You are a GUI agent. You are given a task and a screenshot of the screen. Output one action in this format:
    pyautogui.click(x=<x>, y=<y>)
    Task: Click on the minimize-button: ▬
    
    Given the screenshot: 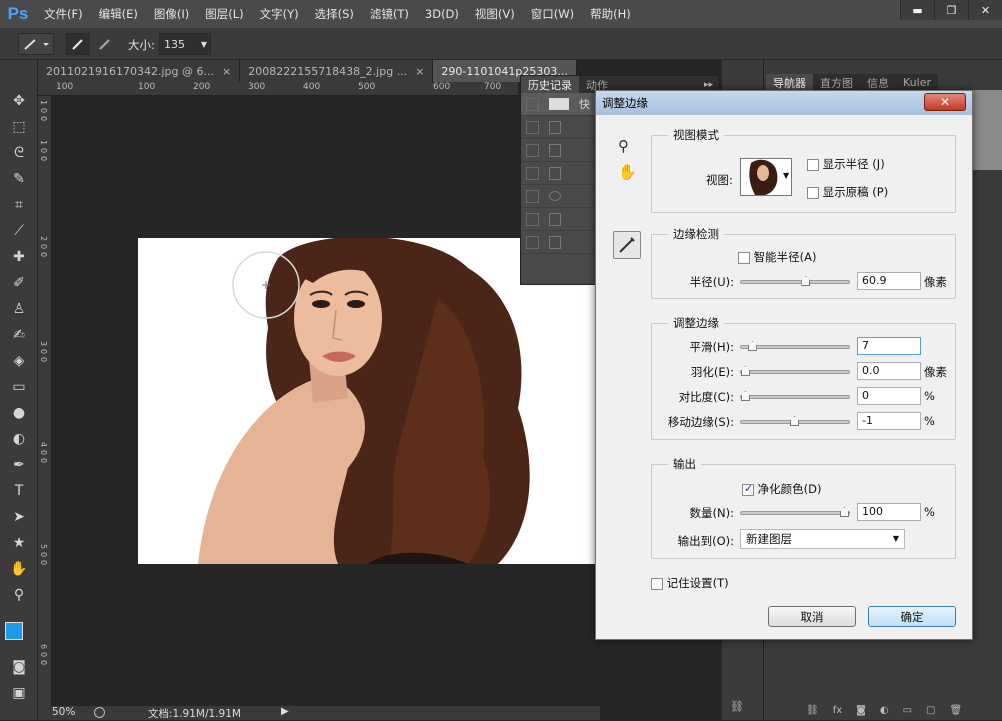 What is the action you would take?
    pyautogui.click(x=917, y=10)
    